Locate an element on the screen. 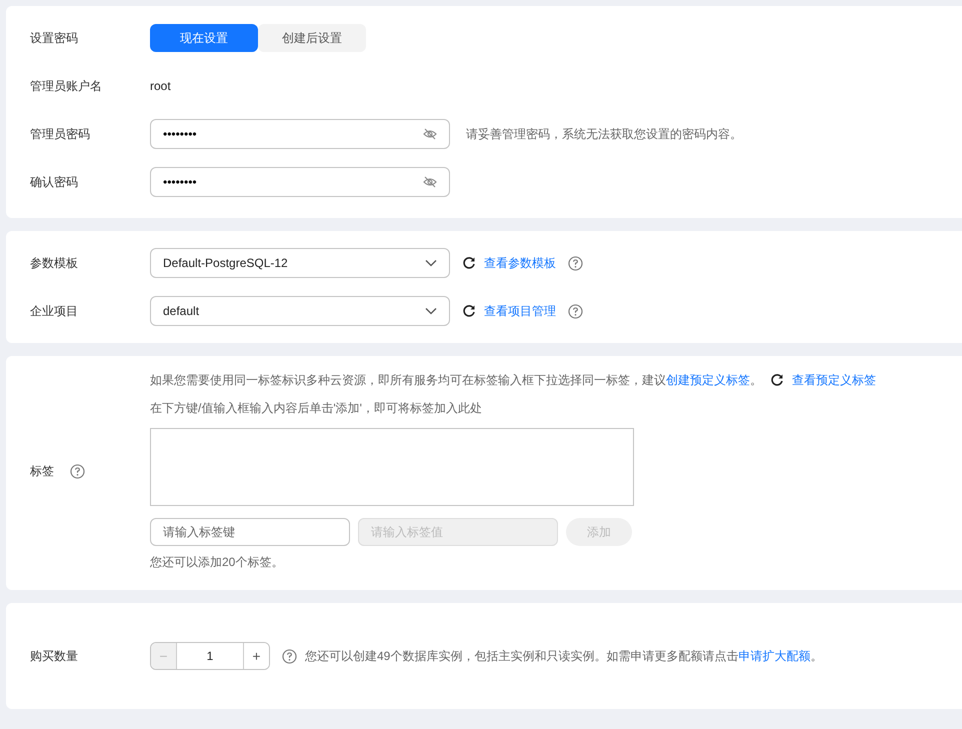 This screenshot has height=729, width=962. quantity-value: 1 is located at coordinates (210, 656).